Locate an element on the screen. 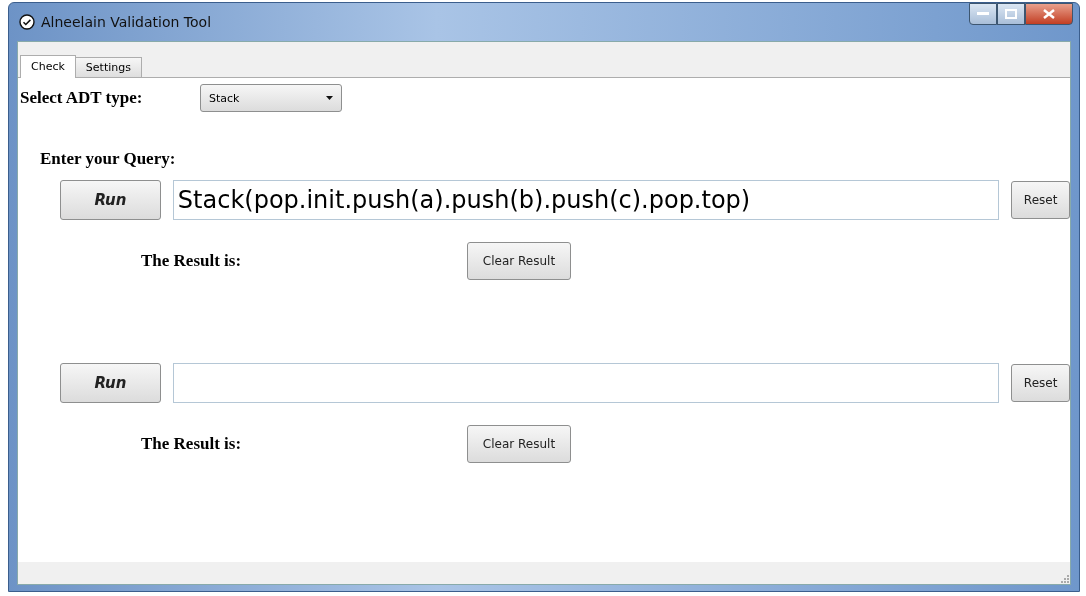  tab: Settings is located at coordinates (108, 67).